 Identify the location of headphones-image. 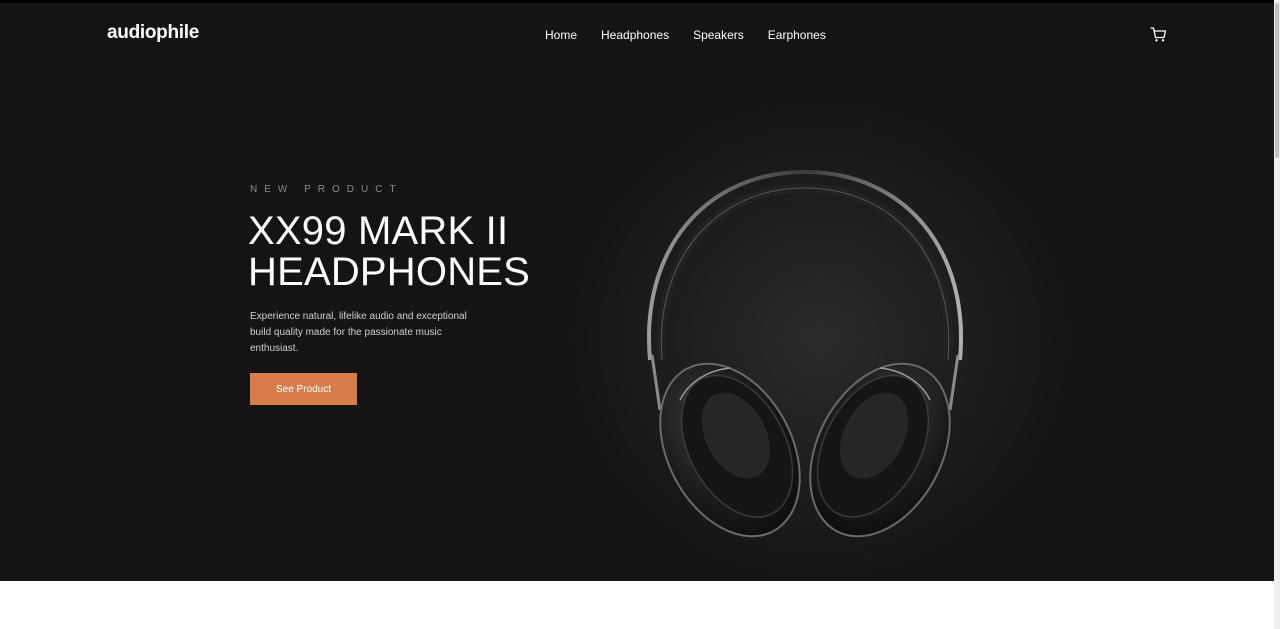
(805, 353).